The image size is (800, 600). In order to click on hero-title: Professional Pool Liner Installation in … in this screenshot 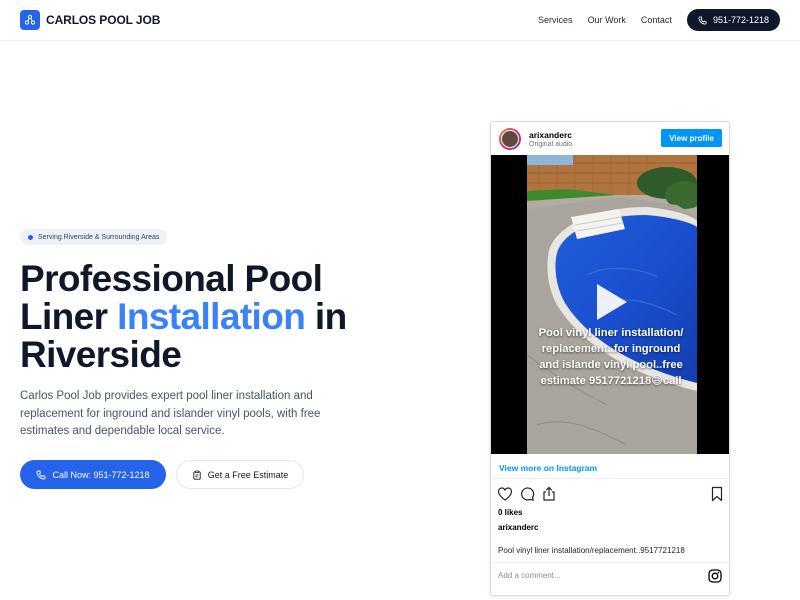, I will do `click(200, 317)`.